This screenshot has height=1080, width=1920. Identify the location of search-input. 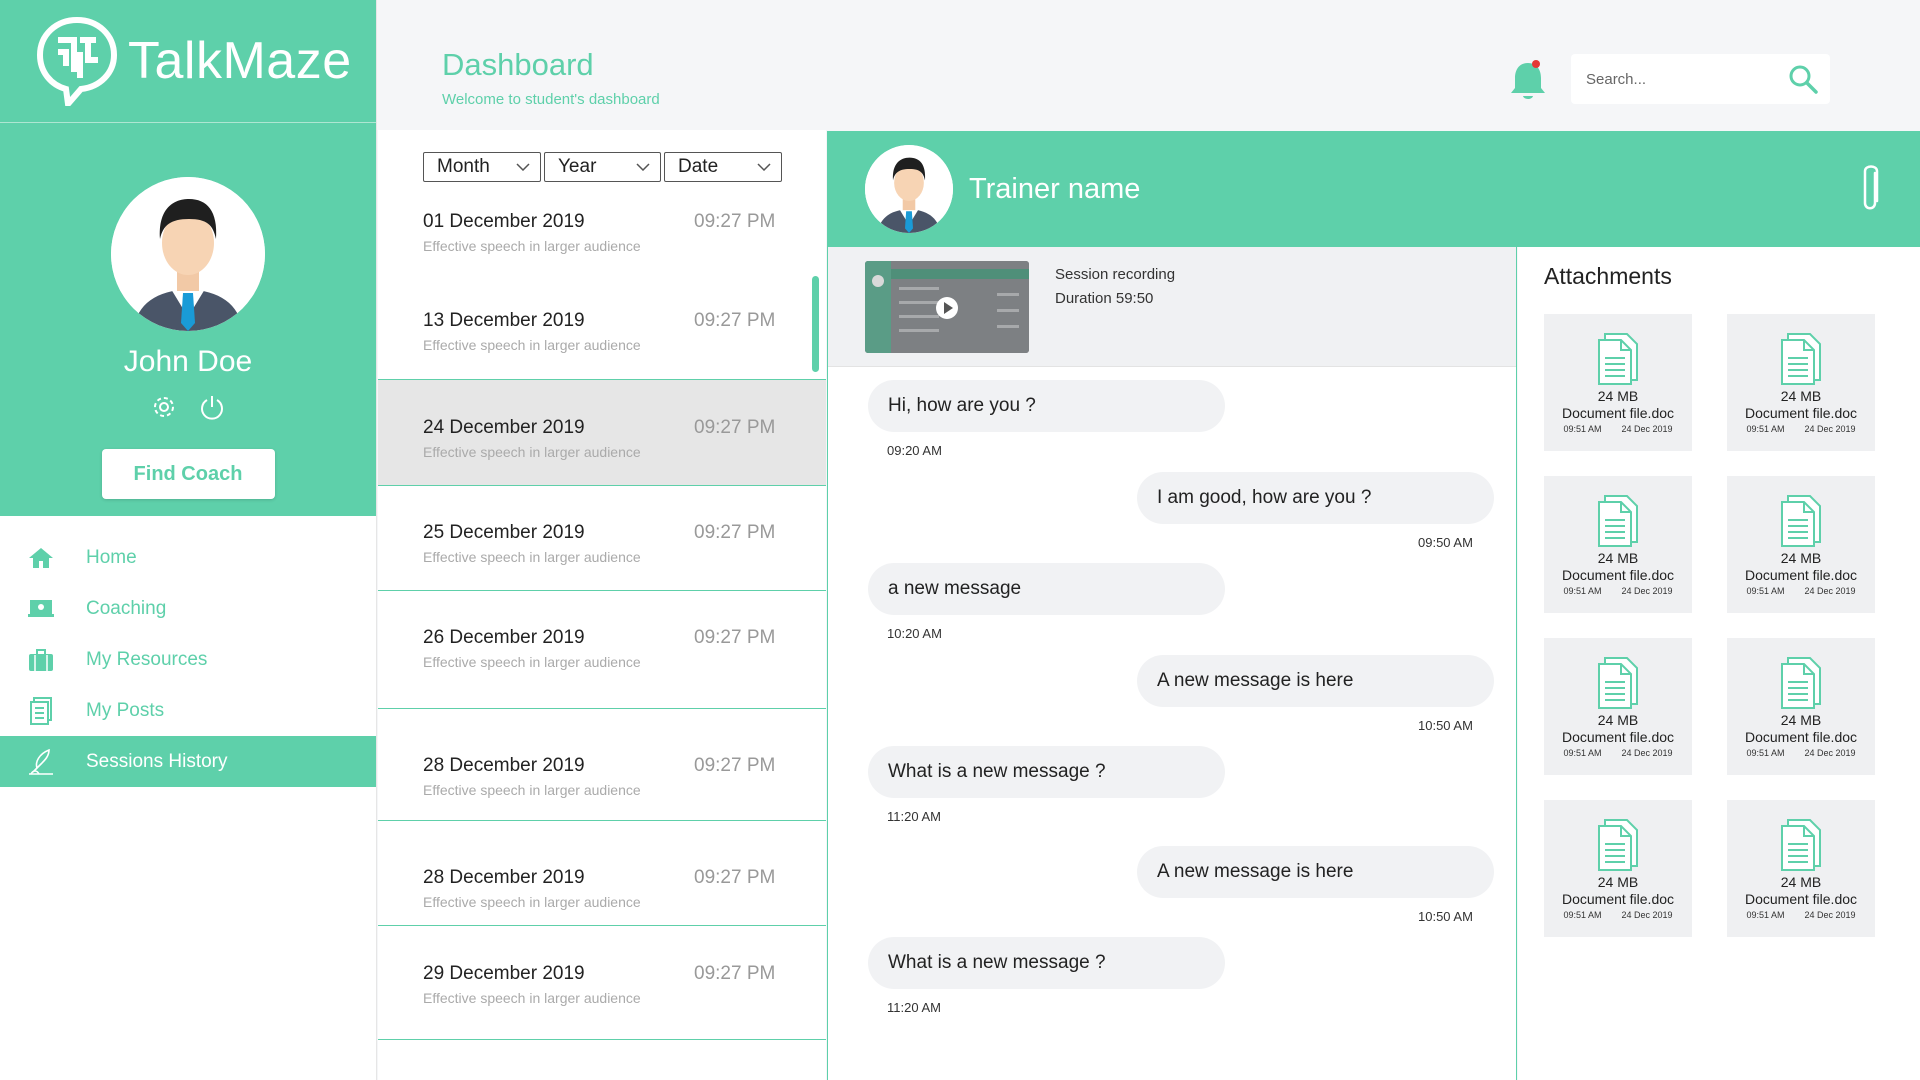
(1681, 79).